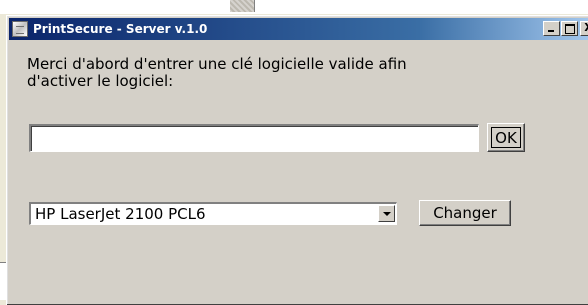 This screenshot has width=588, height=305. Describe the element at coordinates (120, 214) in the screenshot. I see `printer-select-value: HP LaserJet 2100 PCL6` at that location.